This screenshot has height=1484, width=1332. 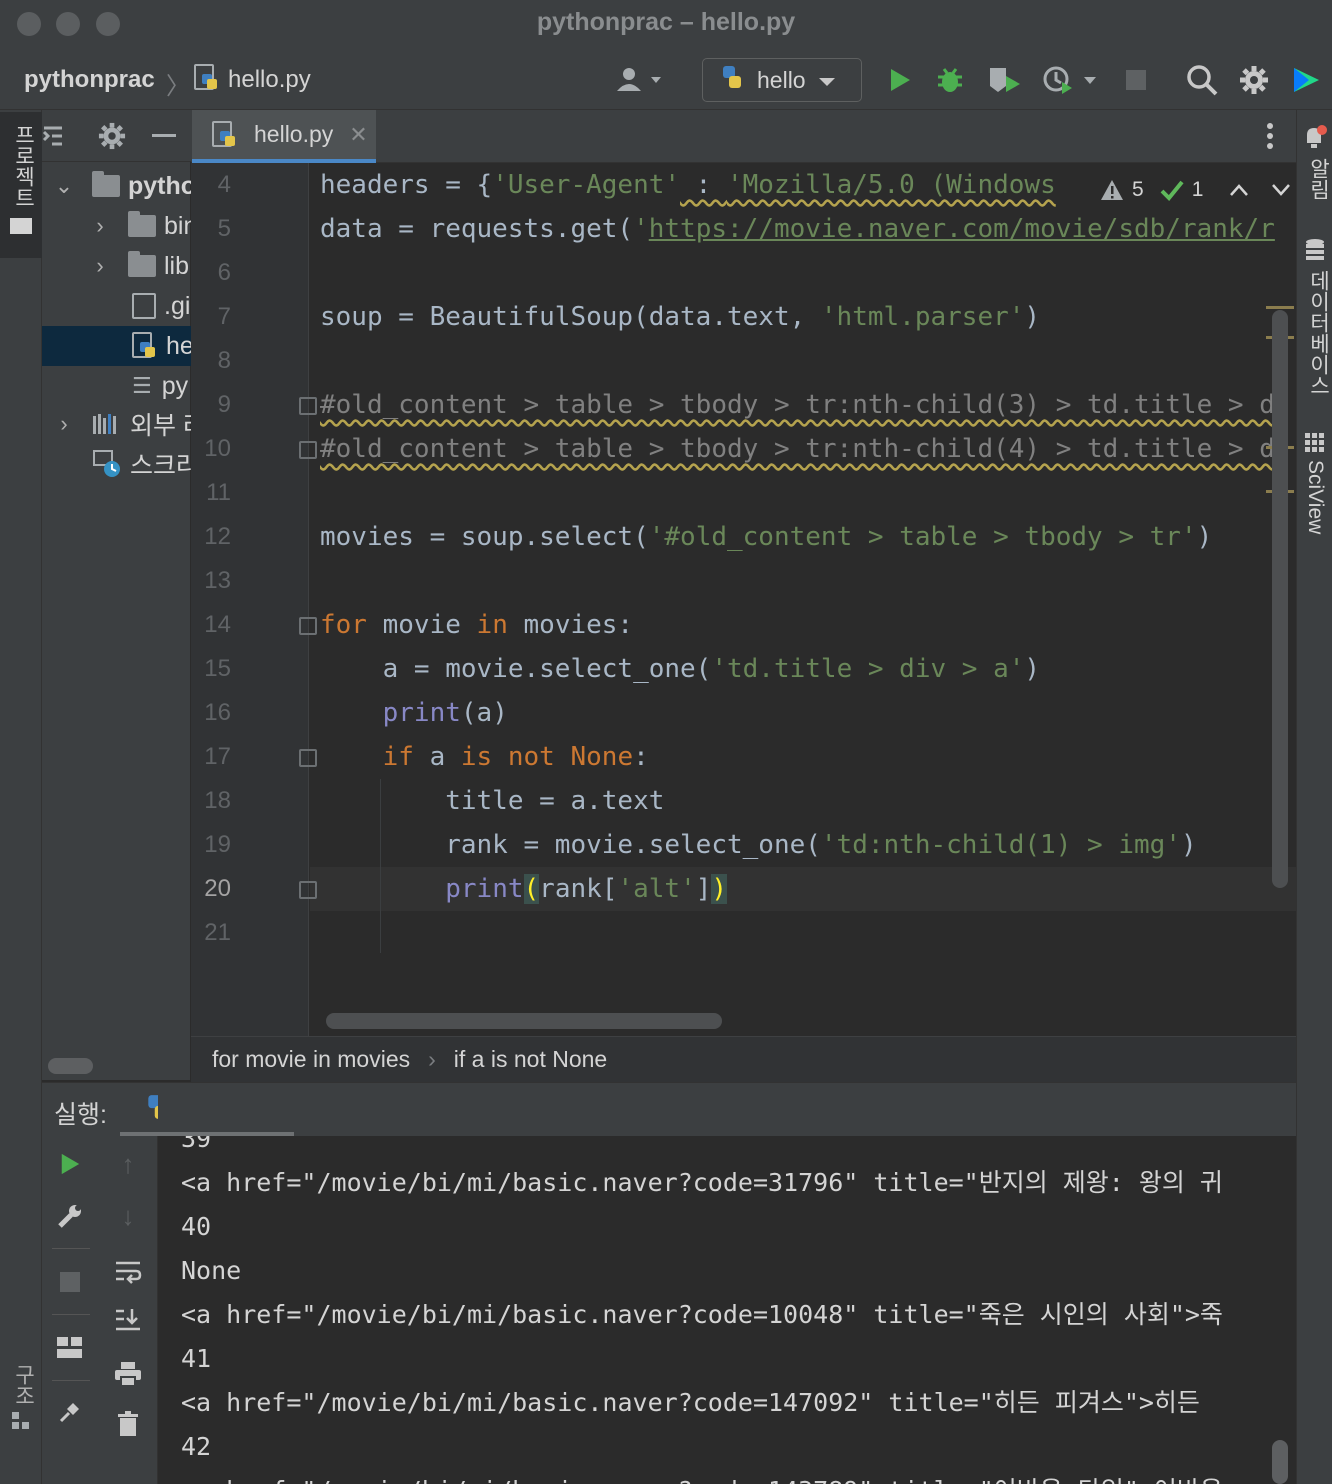 What do you see at coordinates (1172, 190) in the screenshot?
I see `check-icon` at bounding box center [1172, 190].